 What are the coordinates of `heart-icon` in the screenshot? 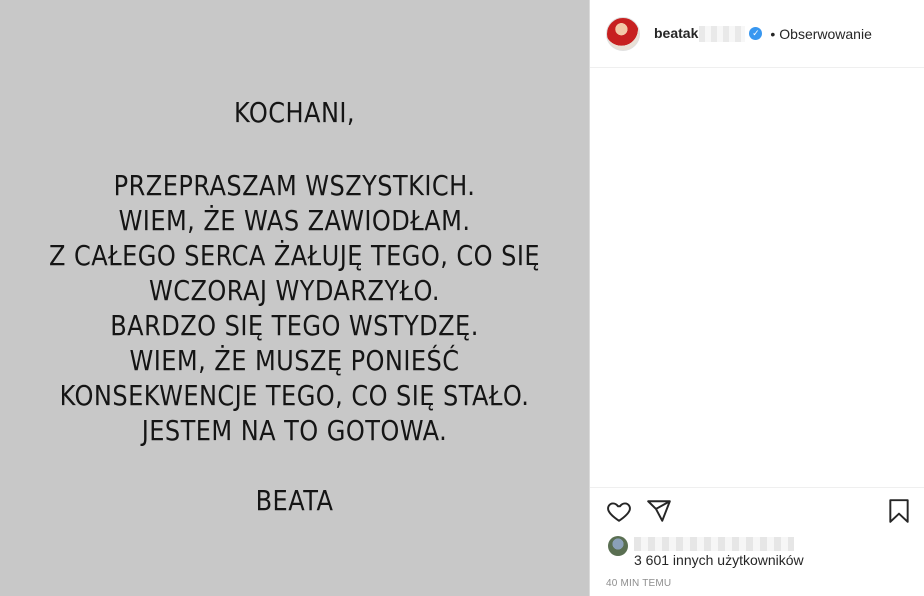 It's located at (619, 511).